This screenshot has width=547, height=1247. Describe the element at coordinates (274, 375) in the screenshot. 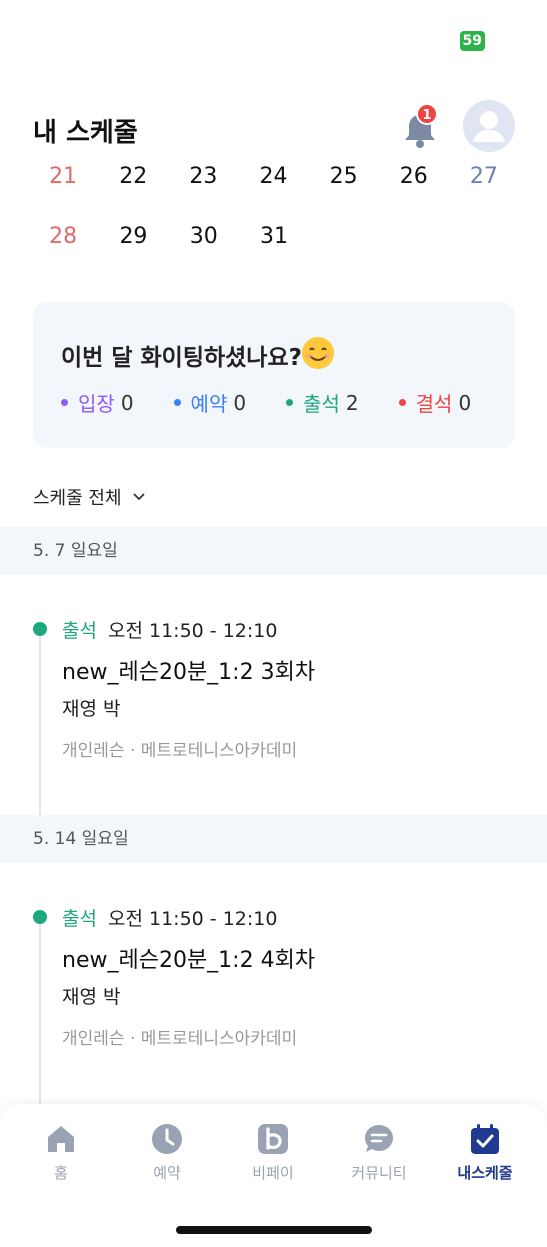

I see `monthly-summary-card: 이번 달 화이팅하셨나요? 입장 0 예약 0 출석 2 결석 0` at that location.